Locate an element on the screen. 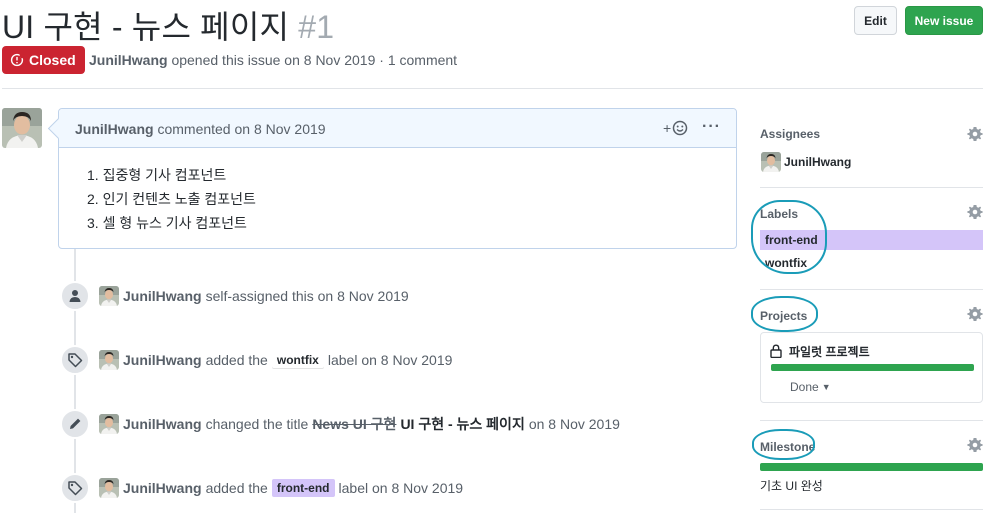 The height and width of the screenshot is (513, 989). comment-meta: JunilHwang commented on 8 Nov 2019 is located at coordinates (200, 129).